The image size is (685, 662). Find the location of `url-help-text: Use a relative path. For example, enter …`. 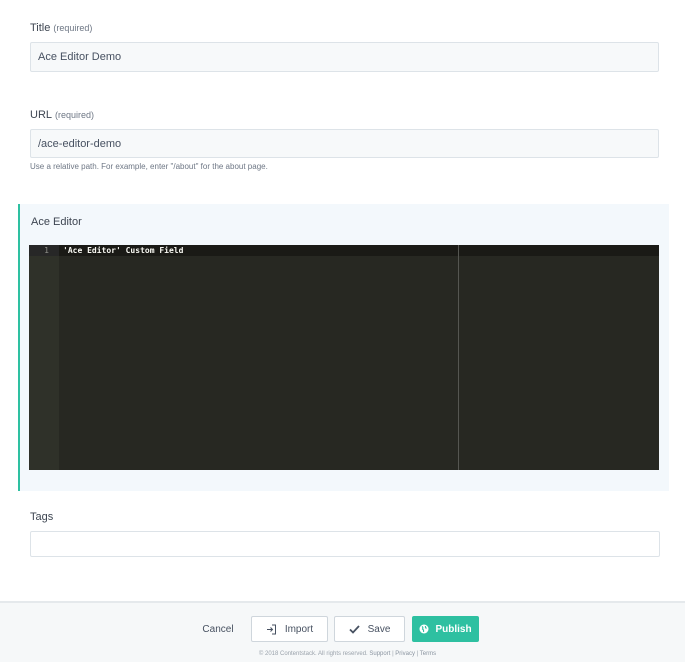

url-help-text: Use a relative path. For example, enter … is located at coordinates (149, 166).